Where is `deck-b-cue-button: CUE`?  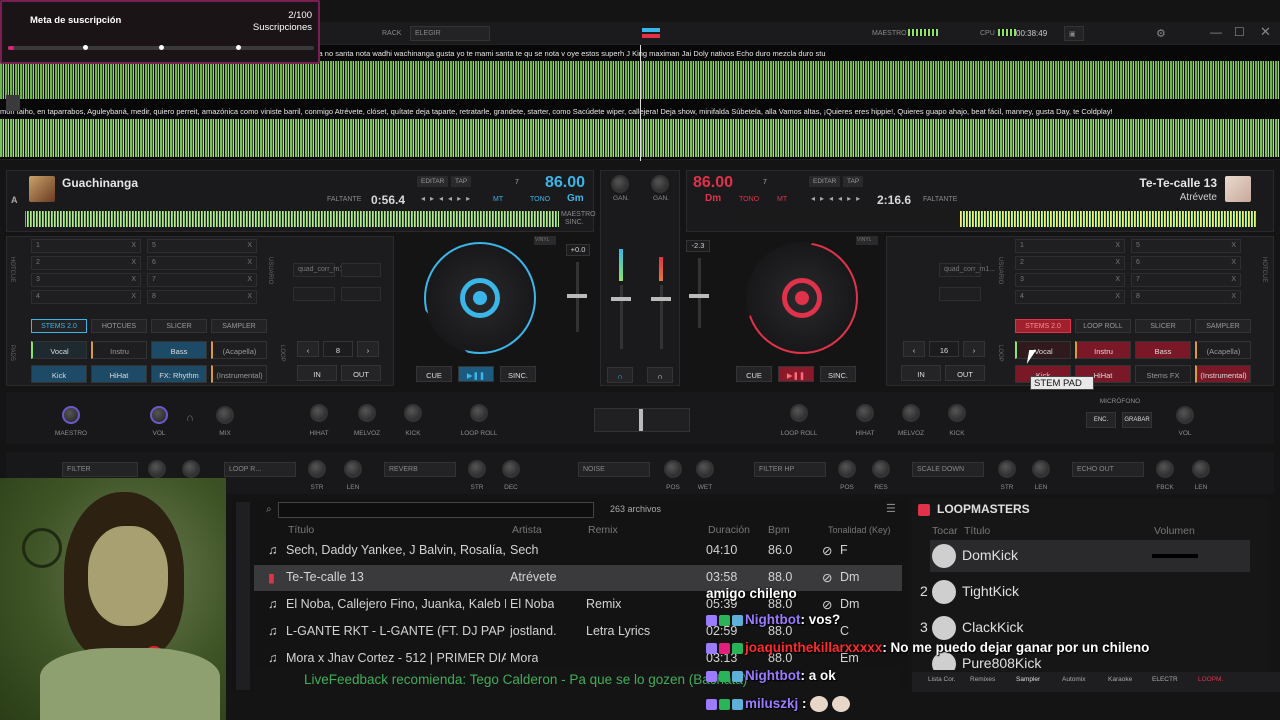
deck-b-cue-button: CUE is located at coordinates (754, 374).